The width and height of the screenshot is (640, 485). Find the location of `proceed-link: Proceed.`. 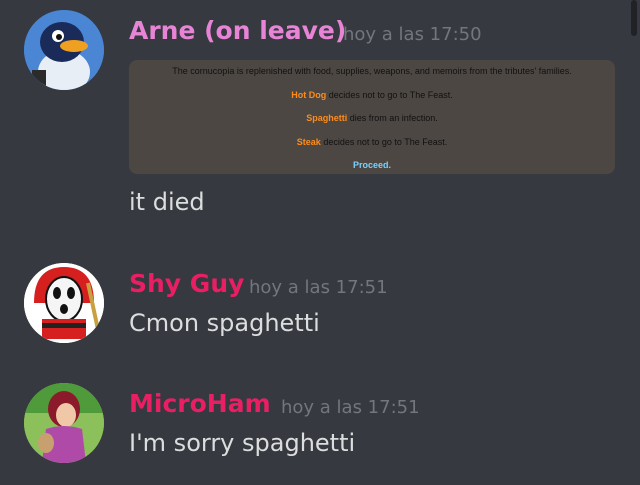

proceed-link: Proceed. is located at coordinates (372, 165).